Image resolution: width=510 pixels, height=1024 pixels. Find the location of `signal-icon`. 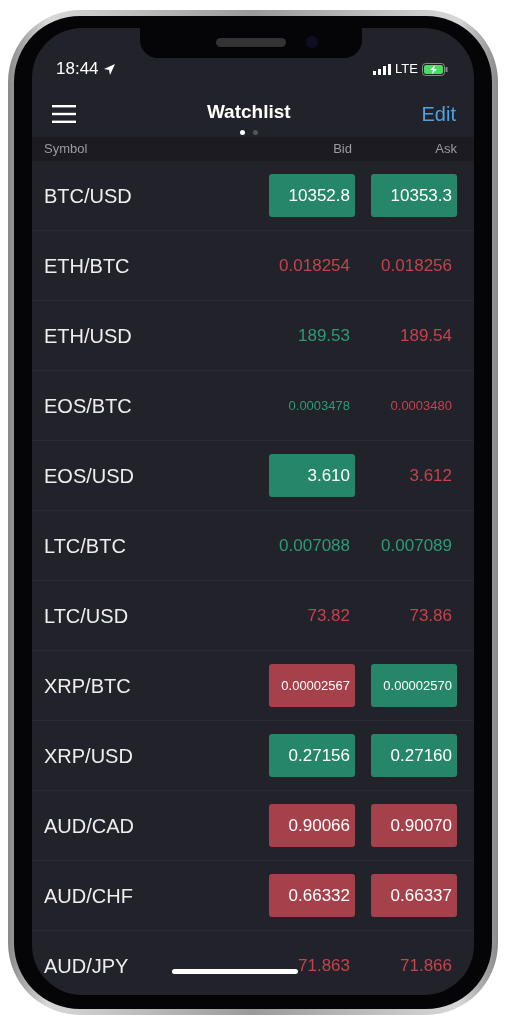

signal-icon is located at coordinates (382, 69).